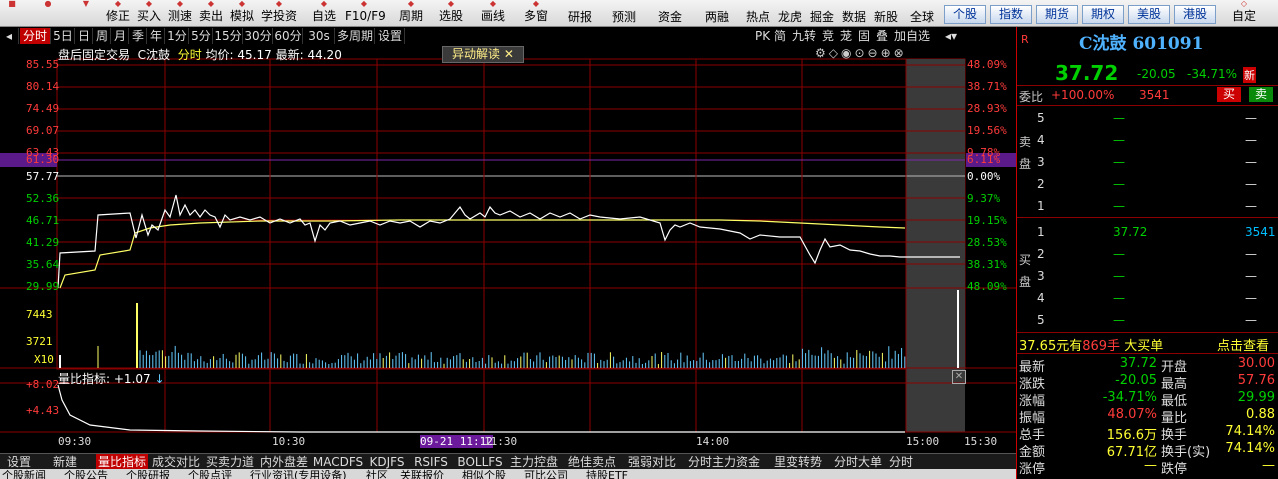  I want to click on news-tab-8: 可比公司, so click(553, 474).